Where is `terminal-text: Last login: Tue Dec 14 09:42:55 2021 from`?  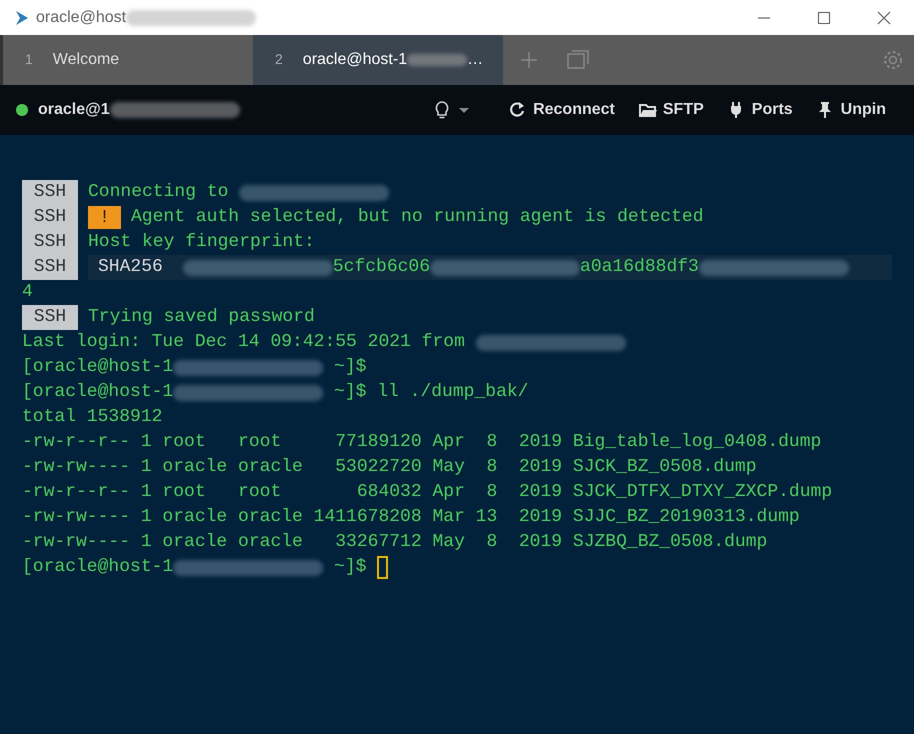 terminal-text: Last login: Tue Dec 14 09:42:55 2021 from is located at coordinates (244, 342).